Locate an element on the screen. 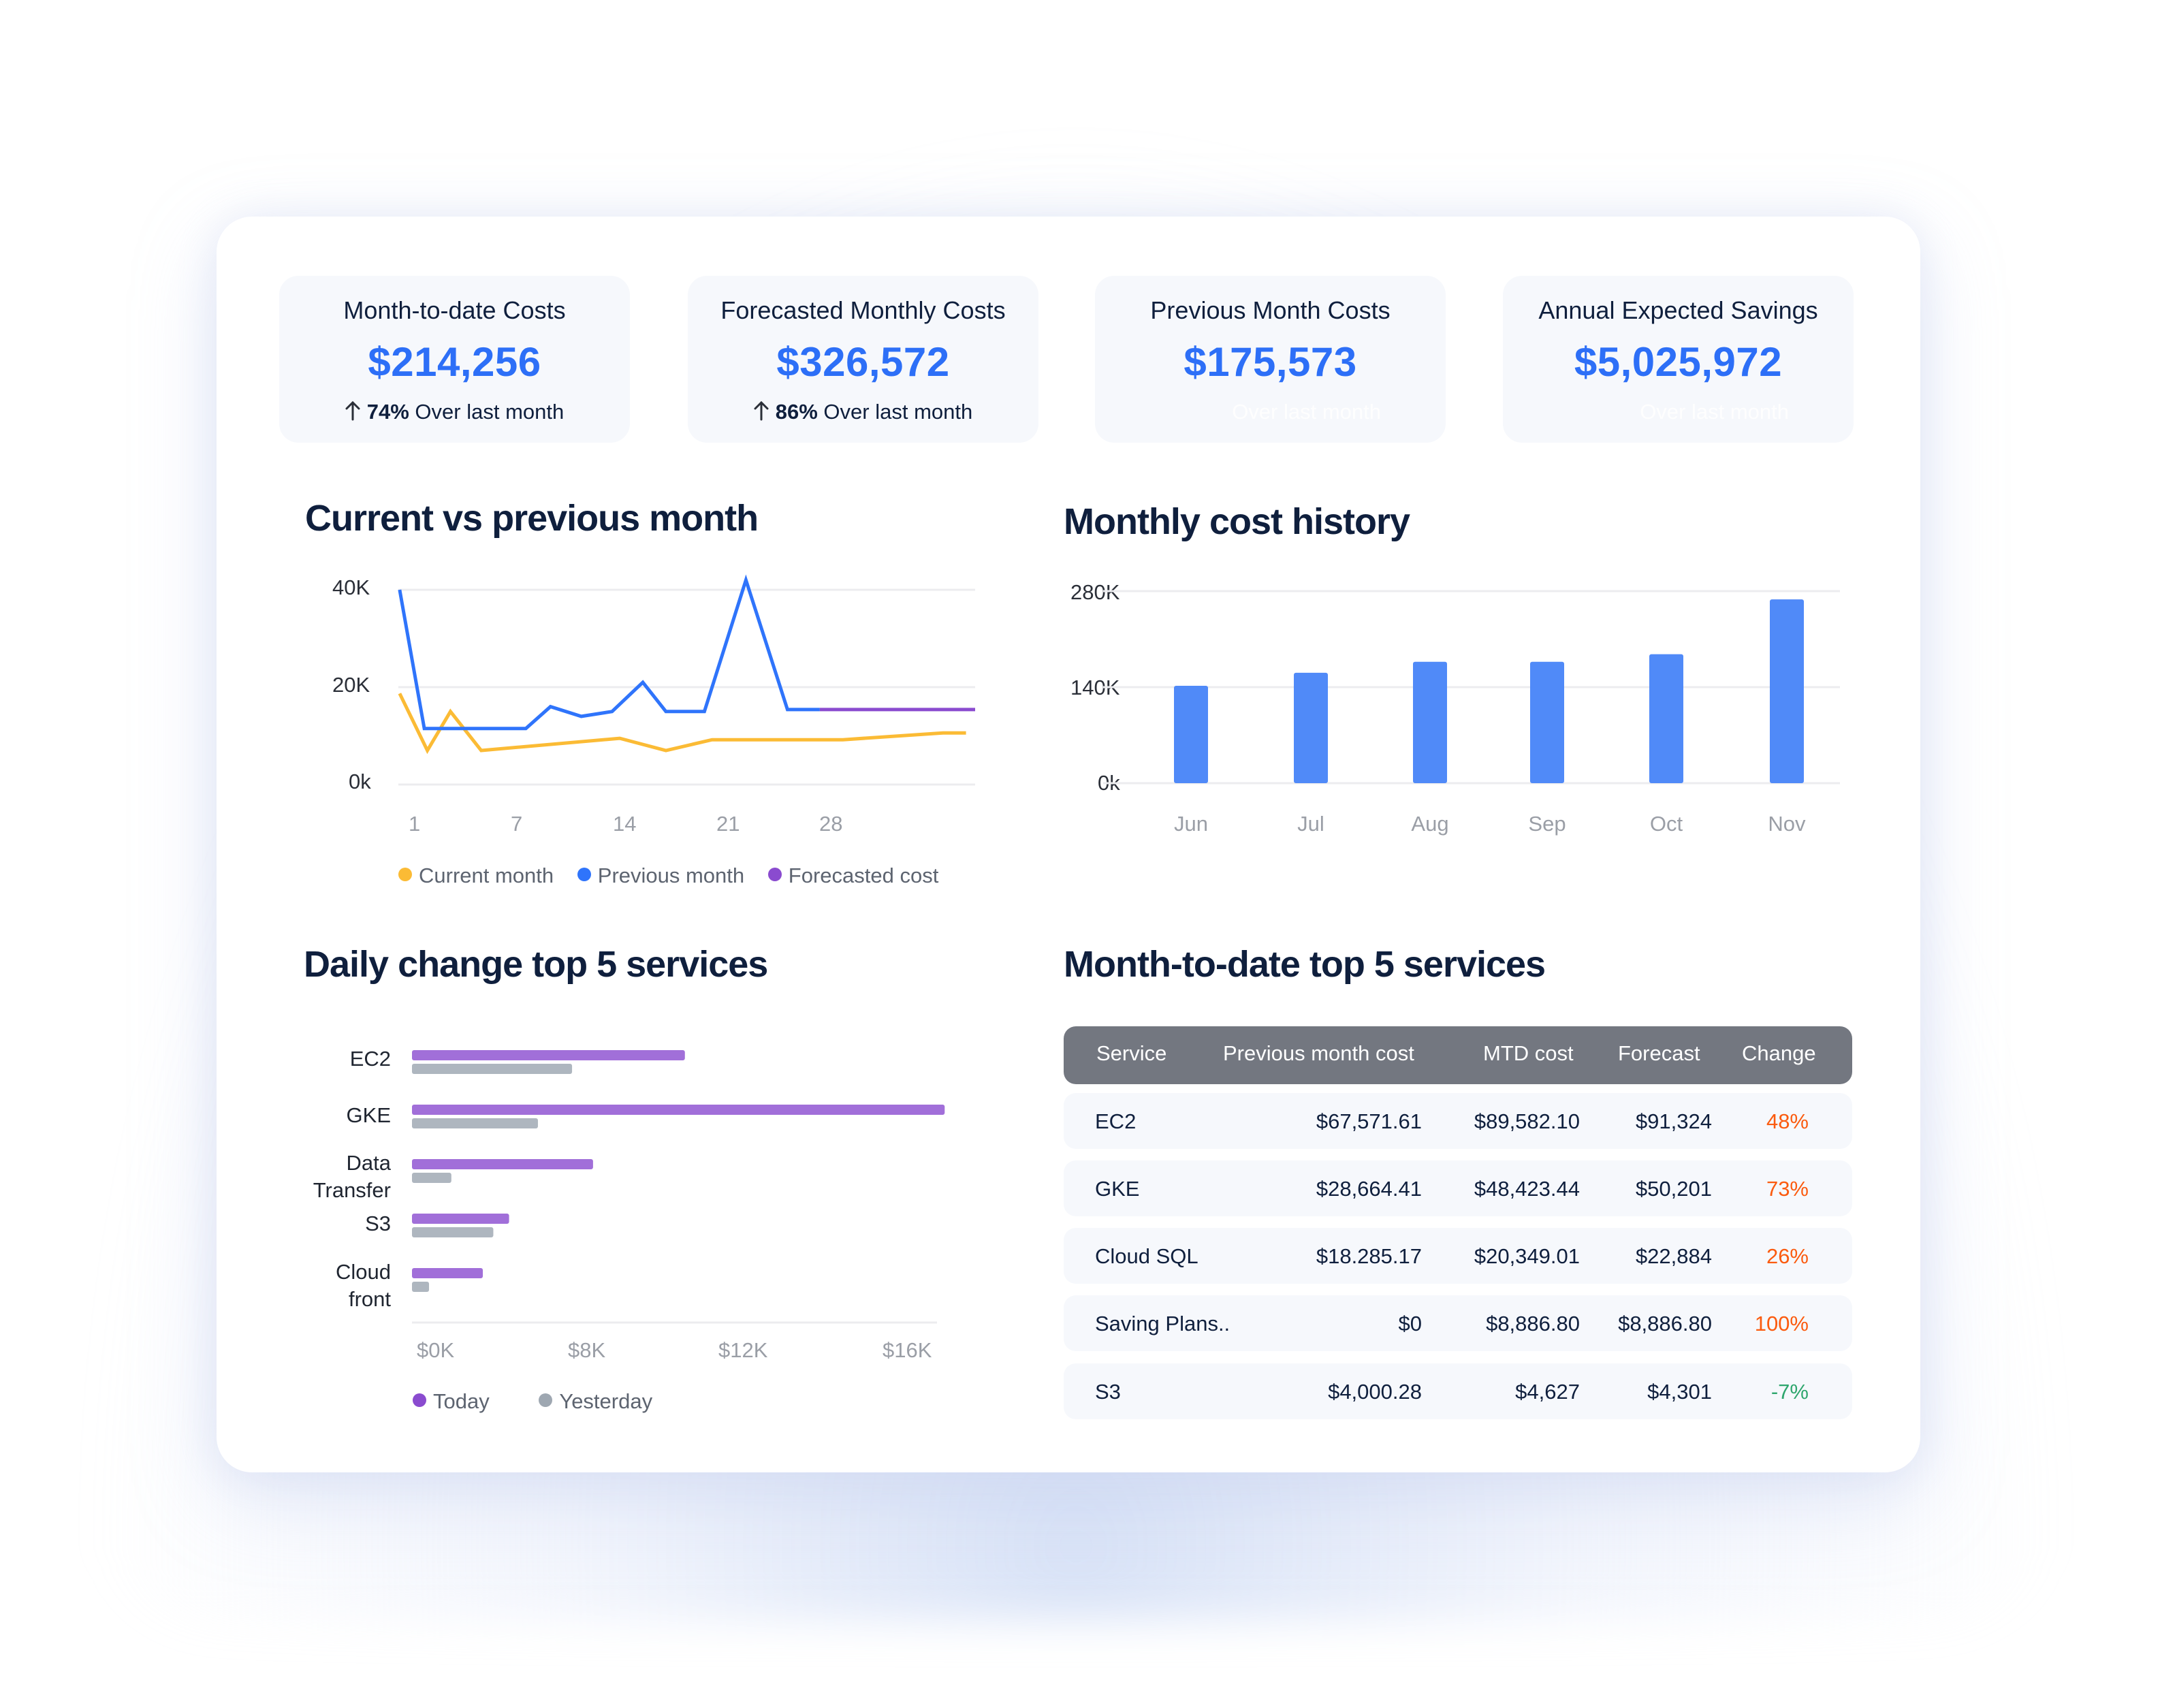 The width and height of the screenshot is (2160, 1708). cell-previous-month-cost: $67,571.61 is located at coordinates (1369, 1121).